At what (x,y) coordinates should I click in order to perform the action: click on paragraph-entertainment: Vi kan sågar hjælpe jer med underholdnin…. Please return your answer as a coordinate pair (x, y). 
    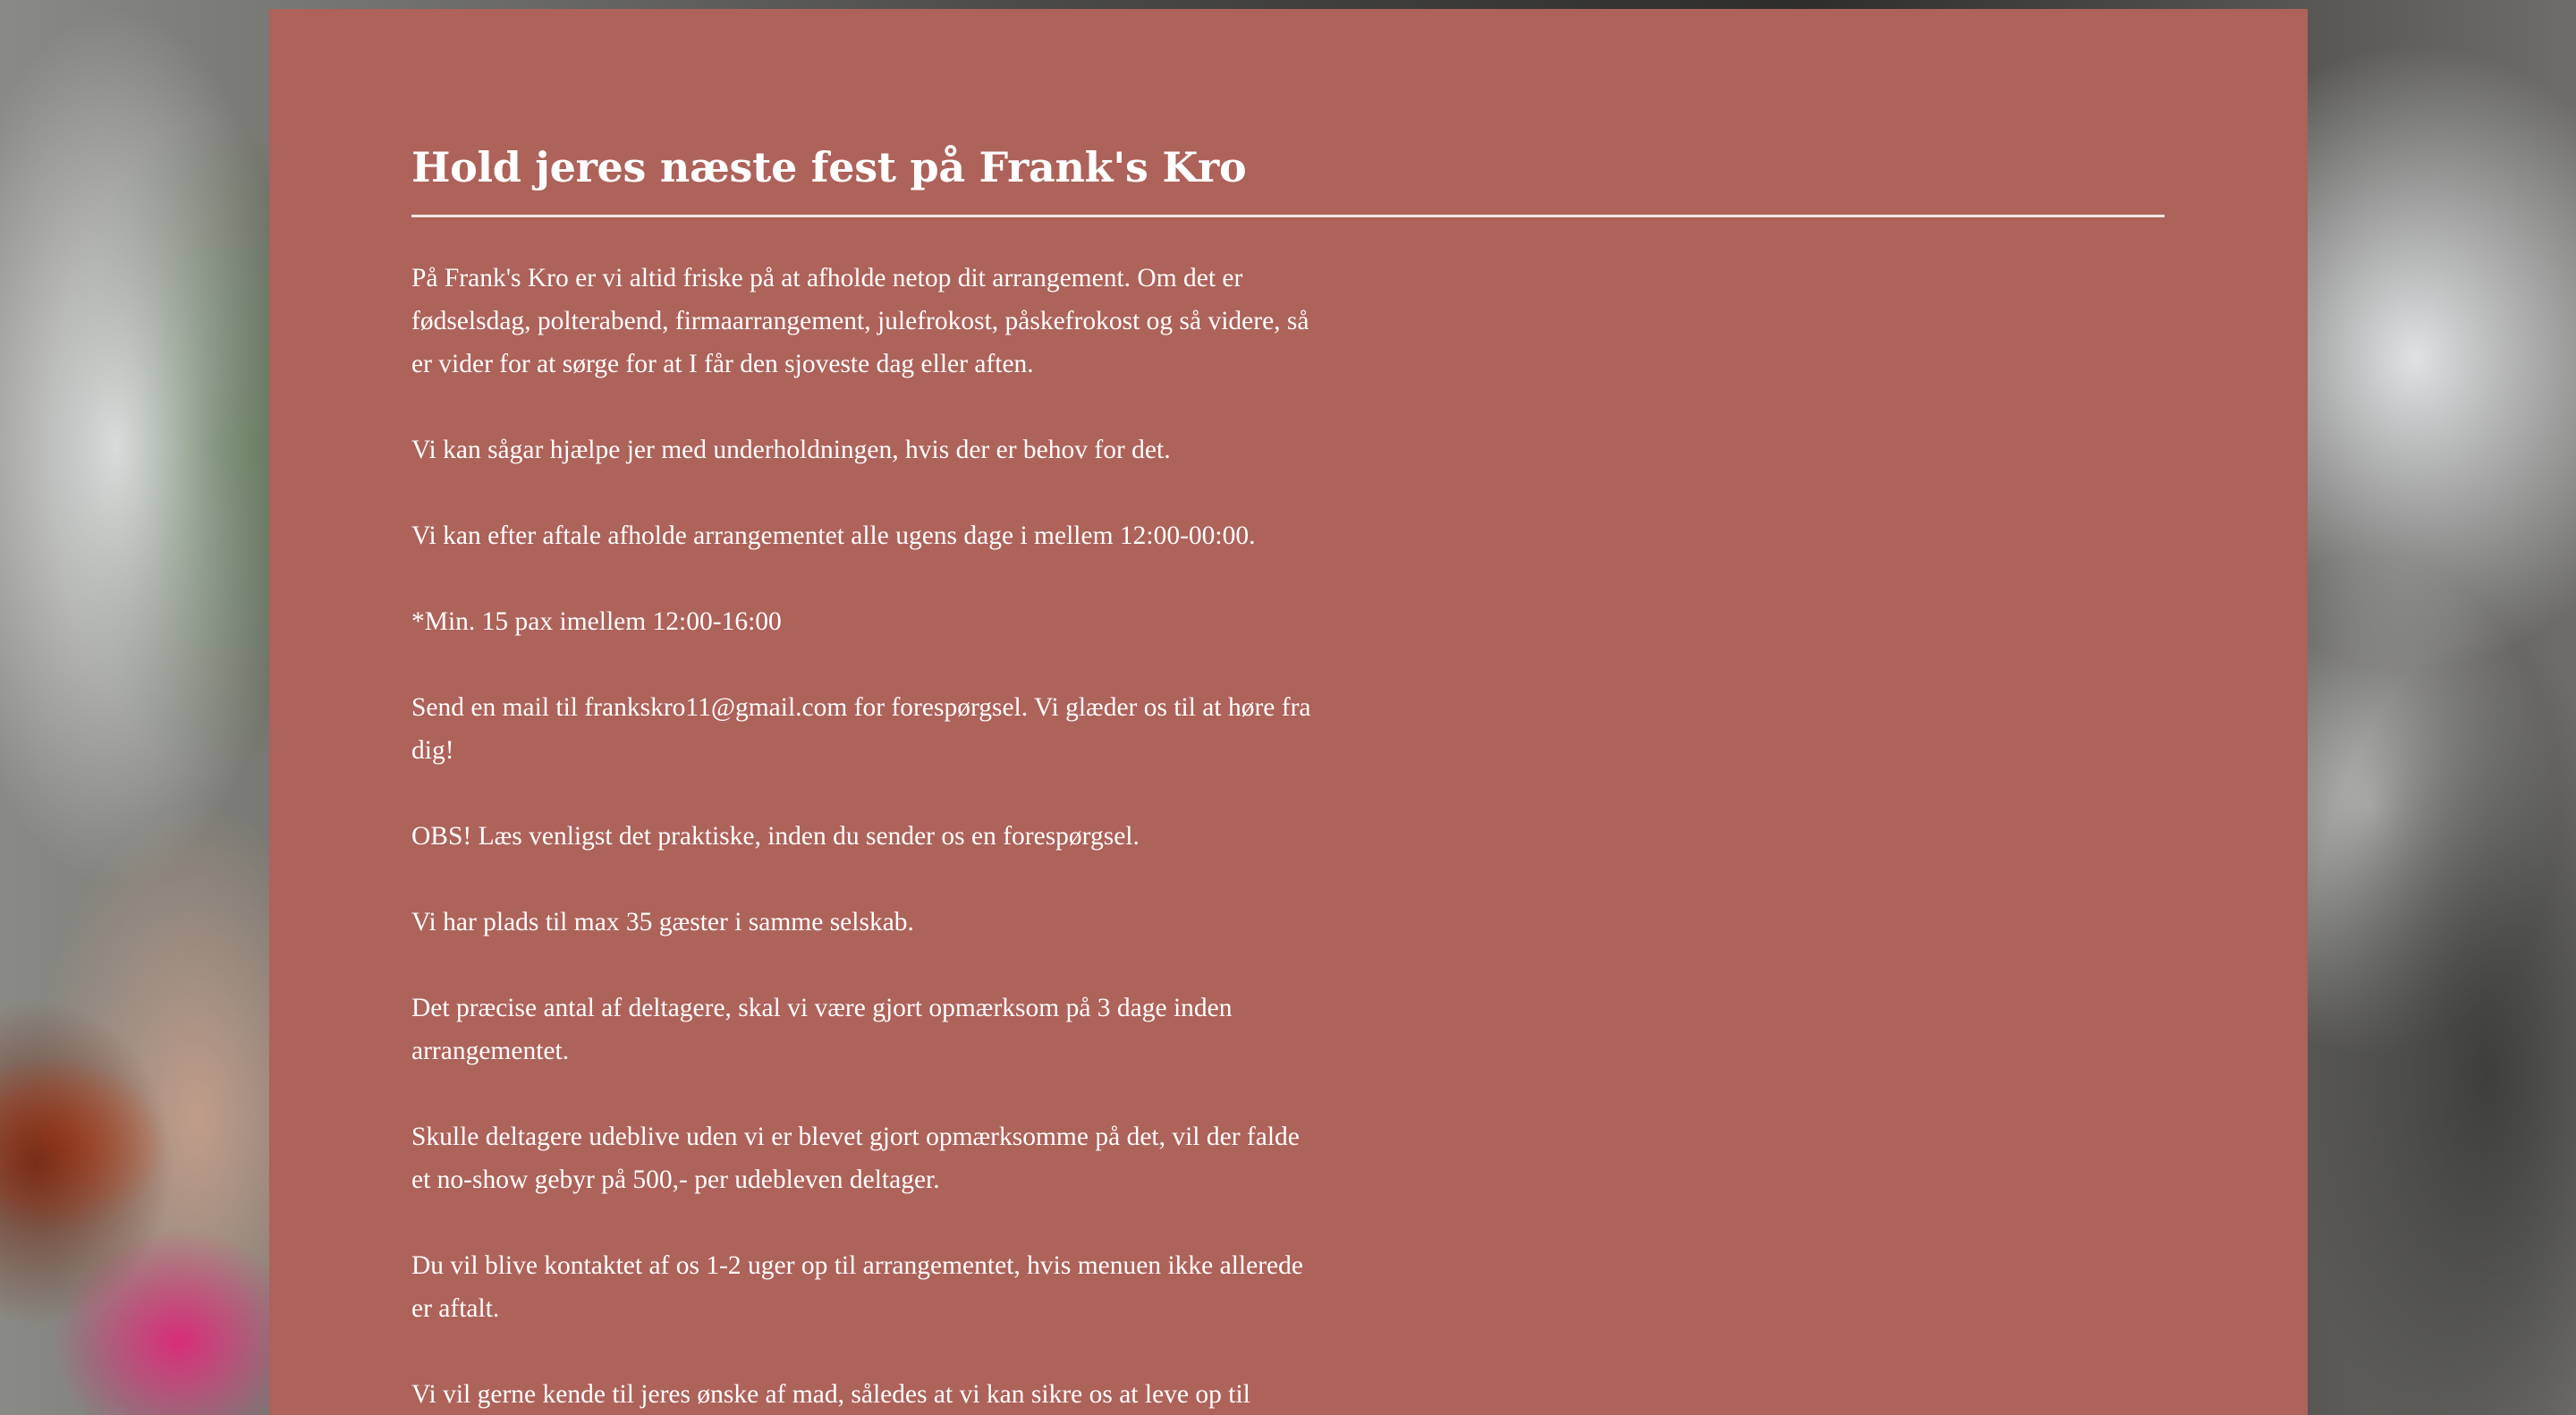
    Looking at the image, I should click on (791, 450).